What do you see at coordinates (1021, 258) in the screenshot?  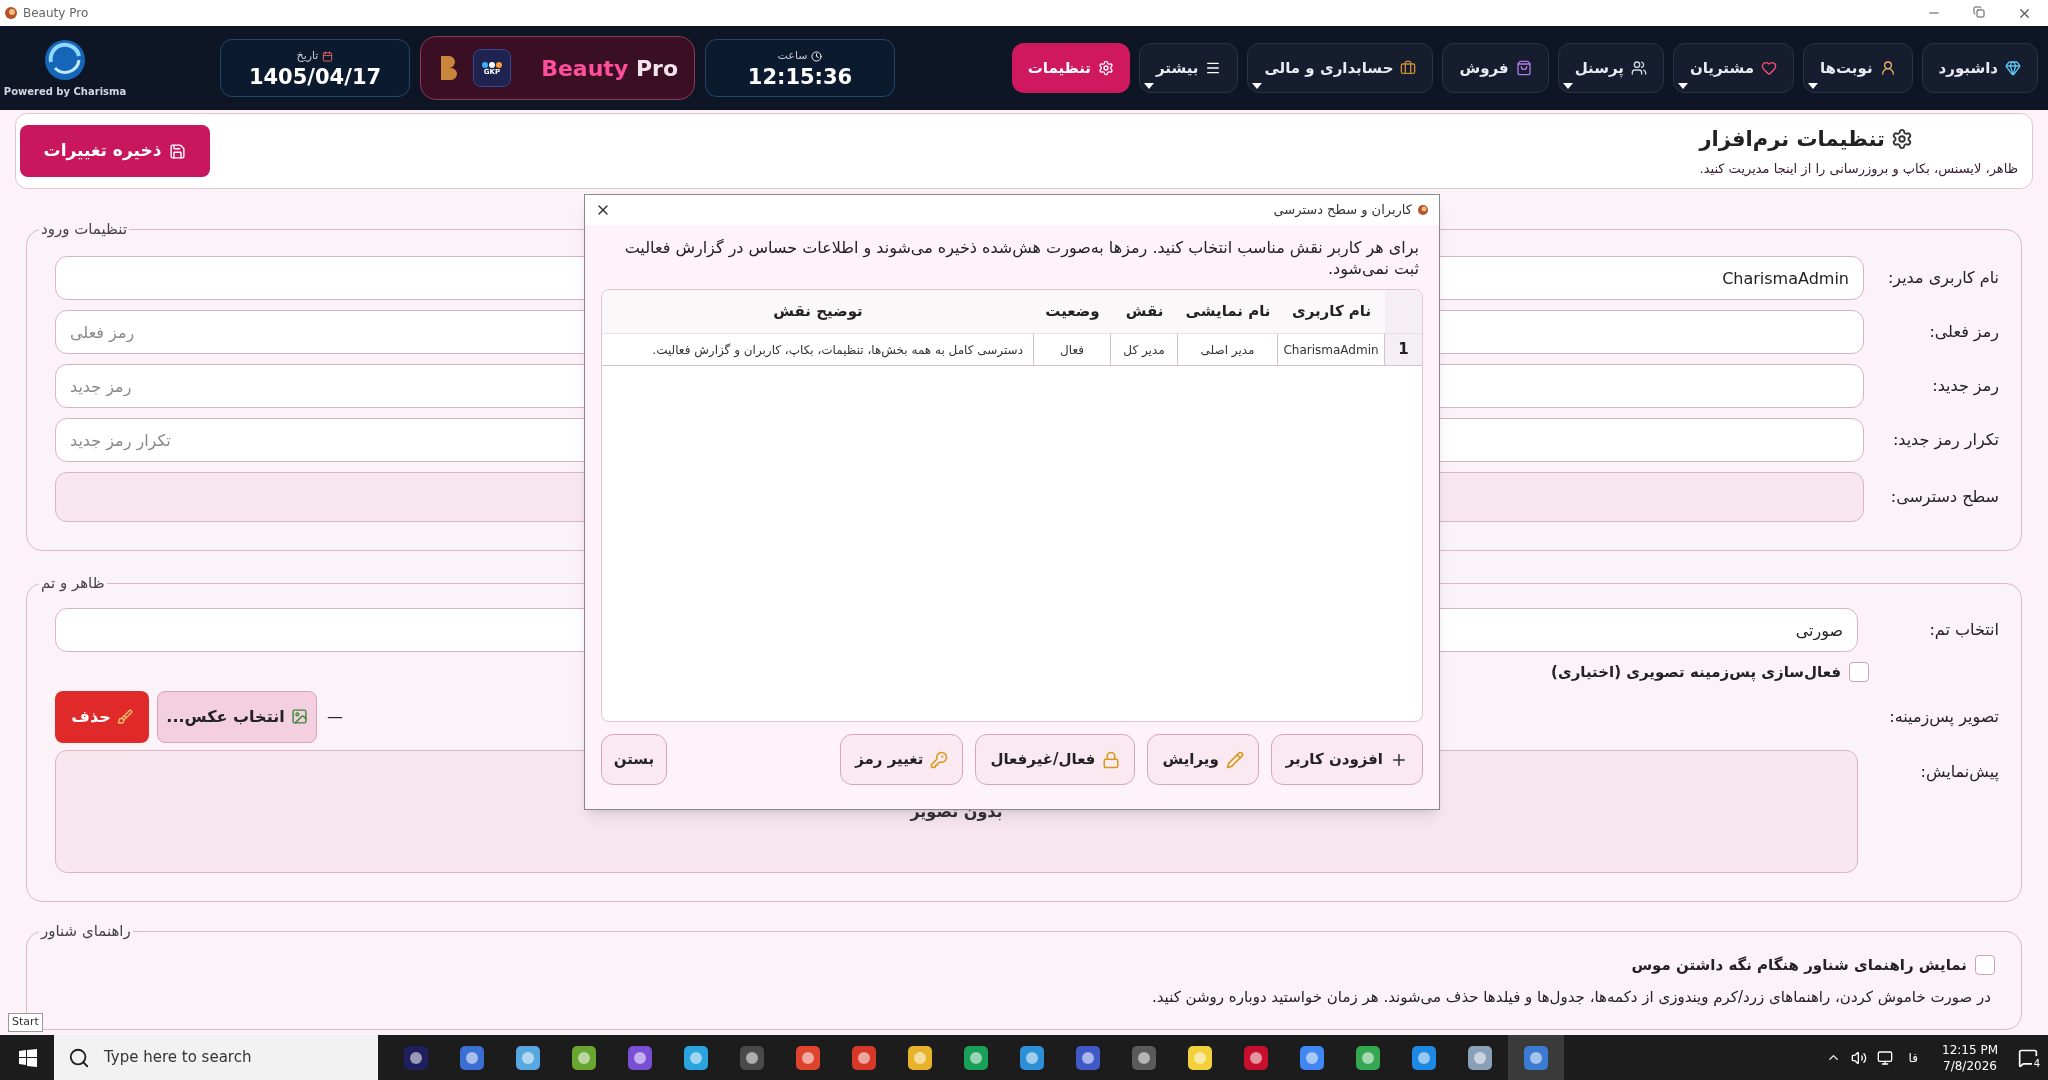 I see `dialog-description: برای هر کاربر نقش مناسب انتخاب کنید. رمزها به‌صورت هش‌شده ذخیره می‌شوند و اطلاعات حساس در گزارش فعالیت ثبت نمی‌شود.` at bounding box center [1021, 258].